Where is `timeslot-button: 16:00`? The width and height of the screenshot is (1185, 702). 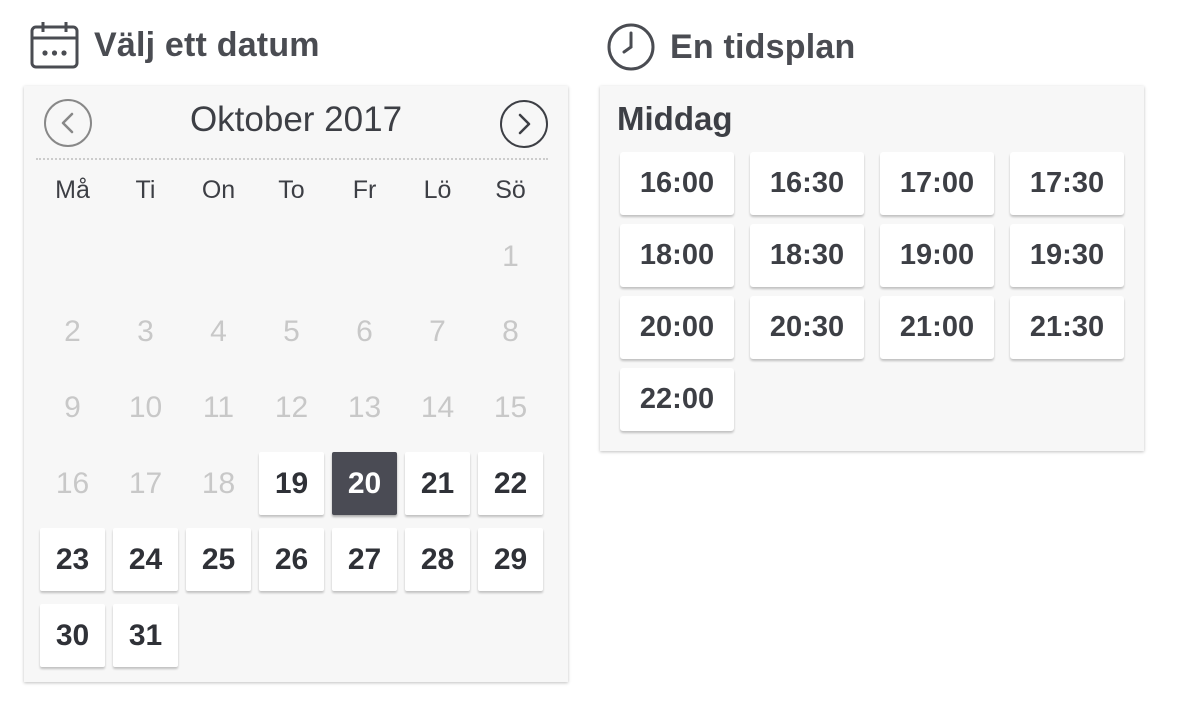
timeslot-button: 16:00 is located at coordinates (677, 183).